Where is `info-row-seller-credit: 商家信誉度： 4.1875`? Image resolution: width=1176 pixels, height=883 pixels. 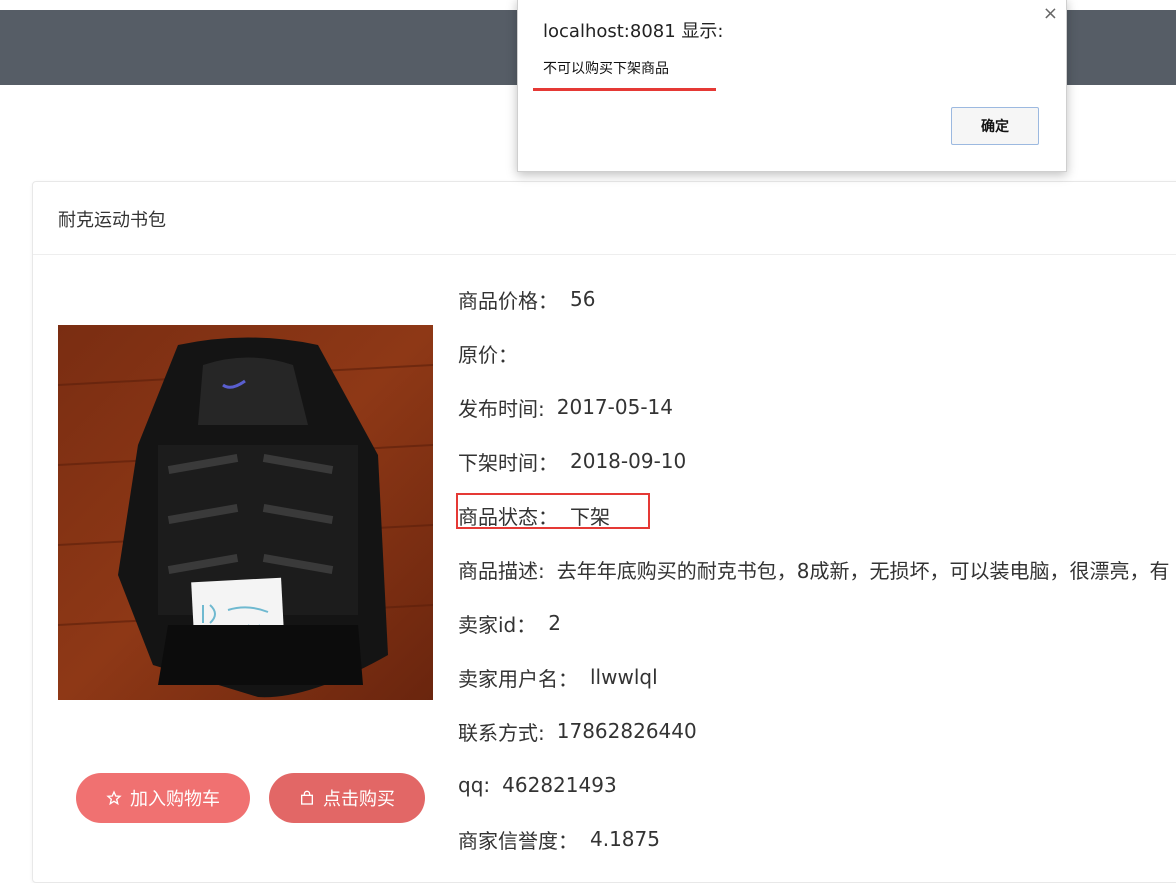
info-row-seller-credit: 商家信誉度： 4.1875 is located at coordinates (817, 839).